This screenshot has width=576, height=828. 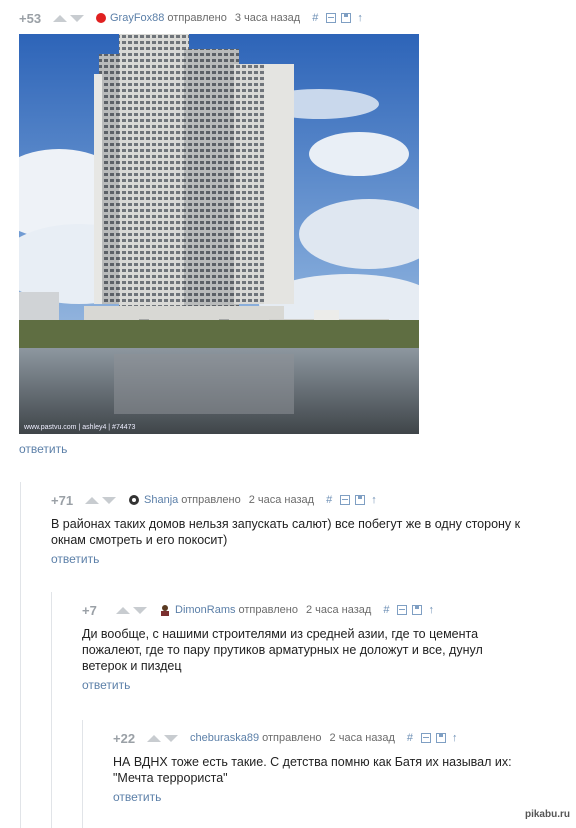 What do you see at coordinates (124, 738) in the screenshot?
I see `rating: +22` at bounding box center [124, 738].